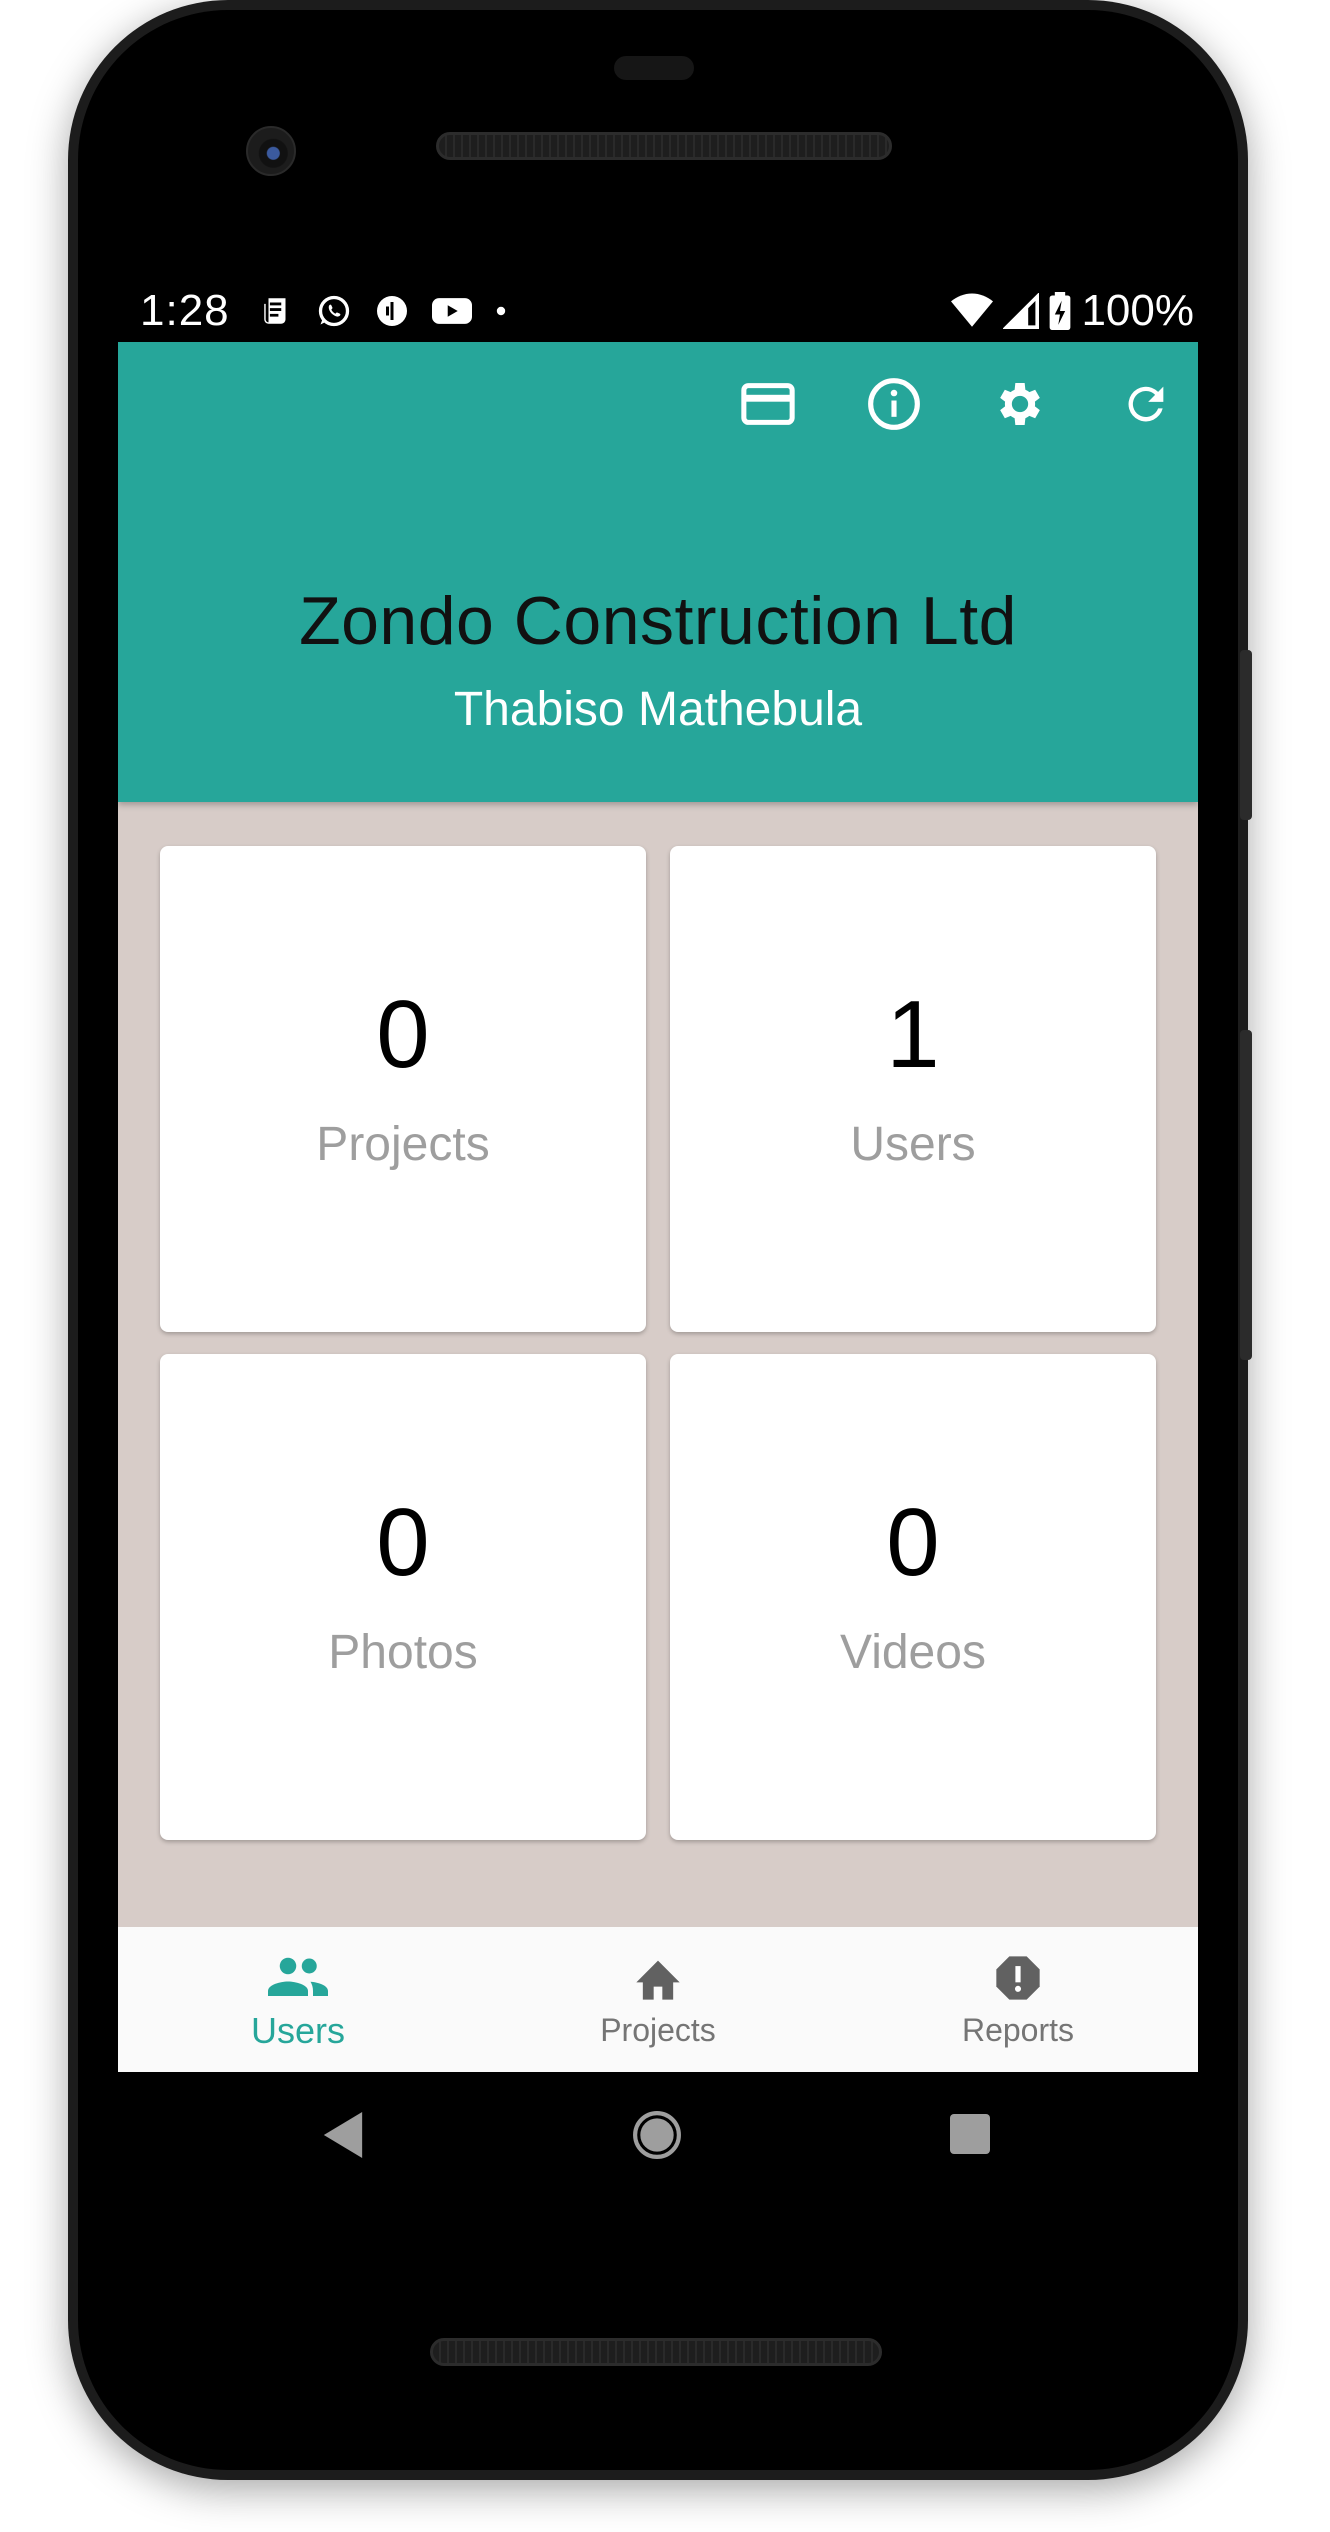 This screenshot has width=1330, height=2532. What do you see at coordinates (658, 311) in the screenshot?
I see `status-bar: 1:28 100%` at bounding box center [658, 311].